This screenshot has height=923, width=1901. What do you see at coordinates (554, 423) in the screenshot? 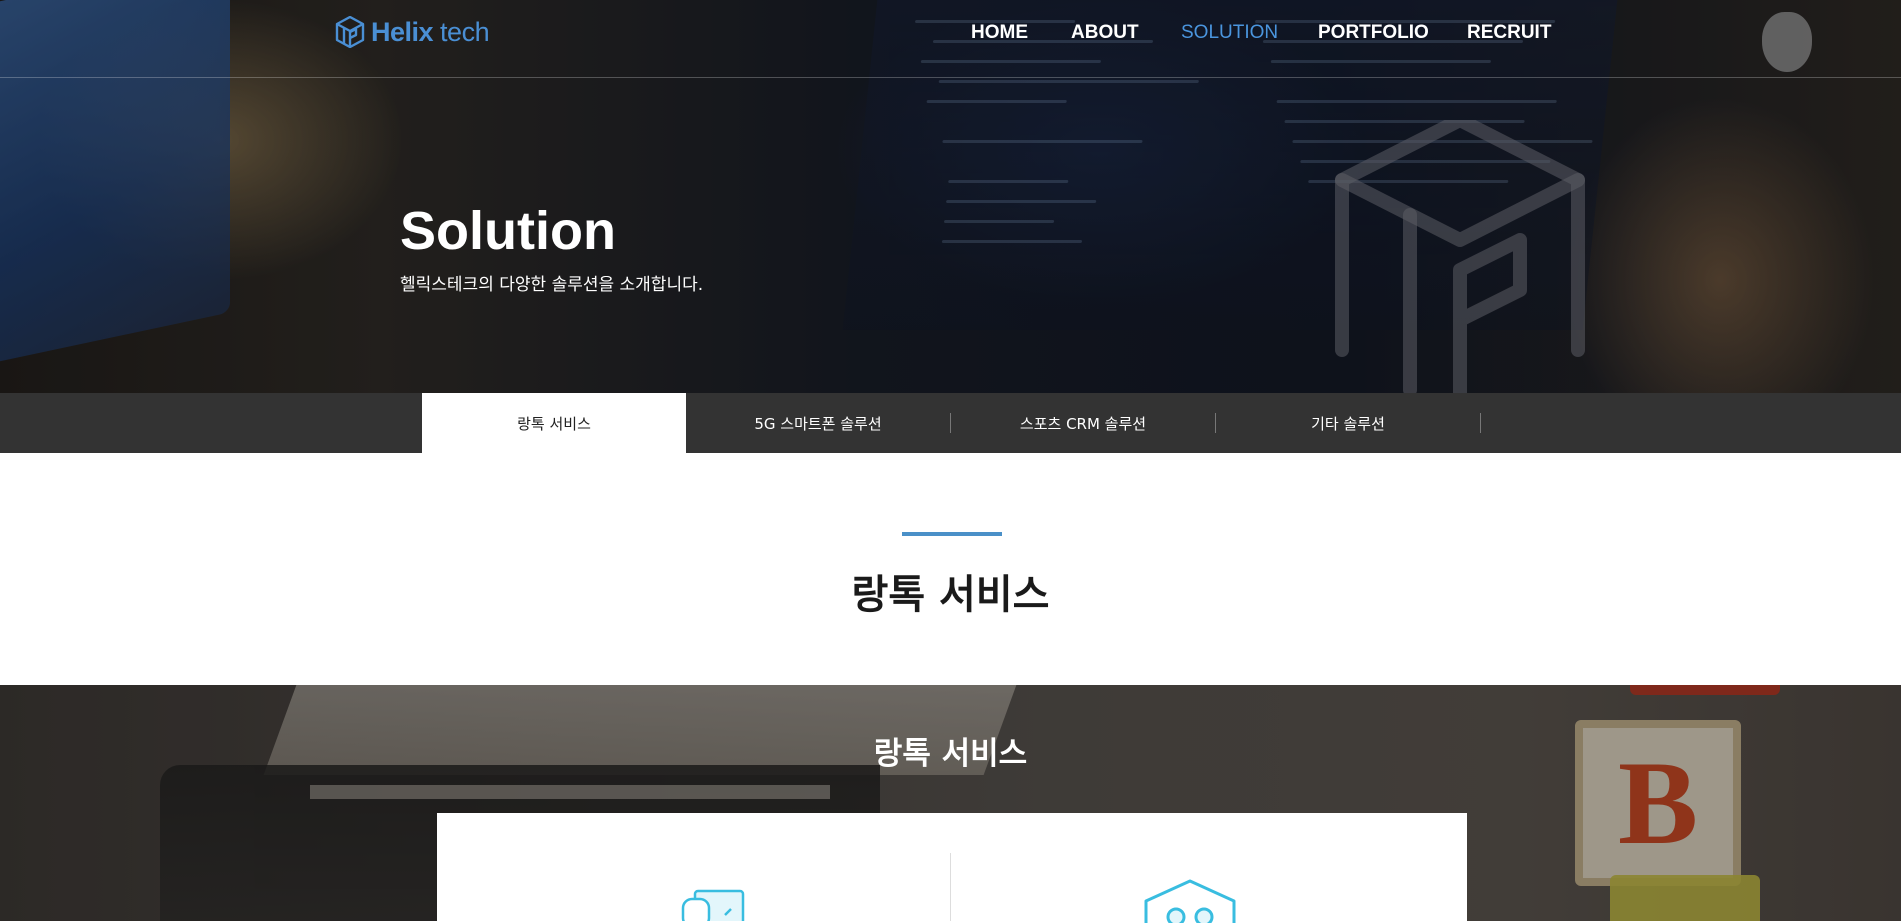
I see `tab-langtalk: 랑톡 서비스` at bounding box center [554, 423].